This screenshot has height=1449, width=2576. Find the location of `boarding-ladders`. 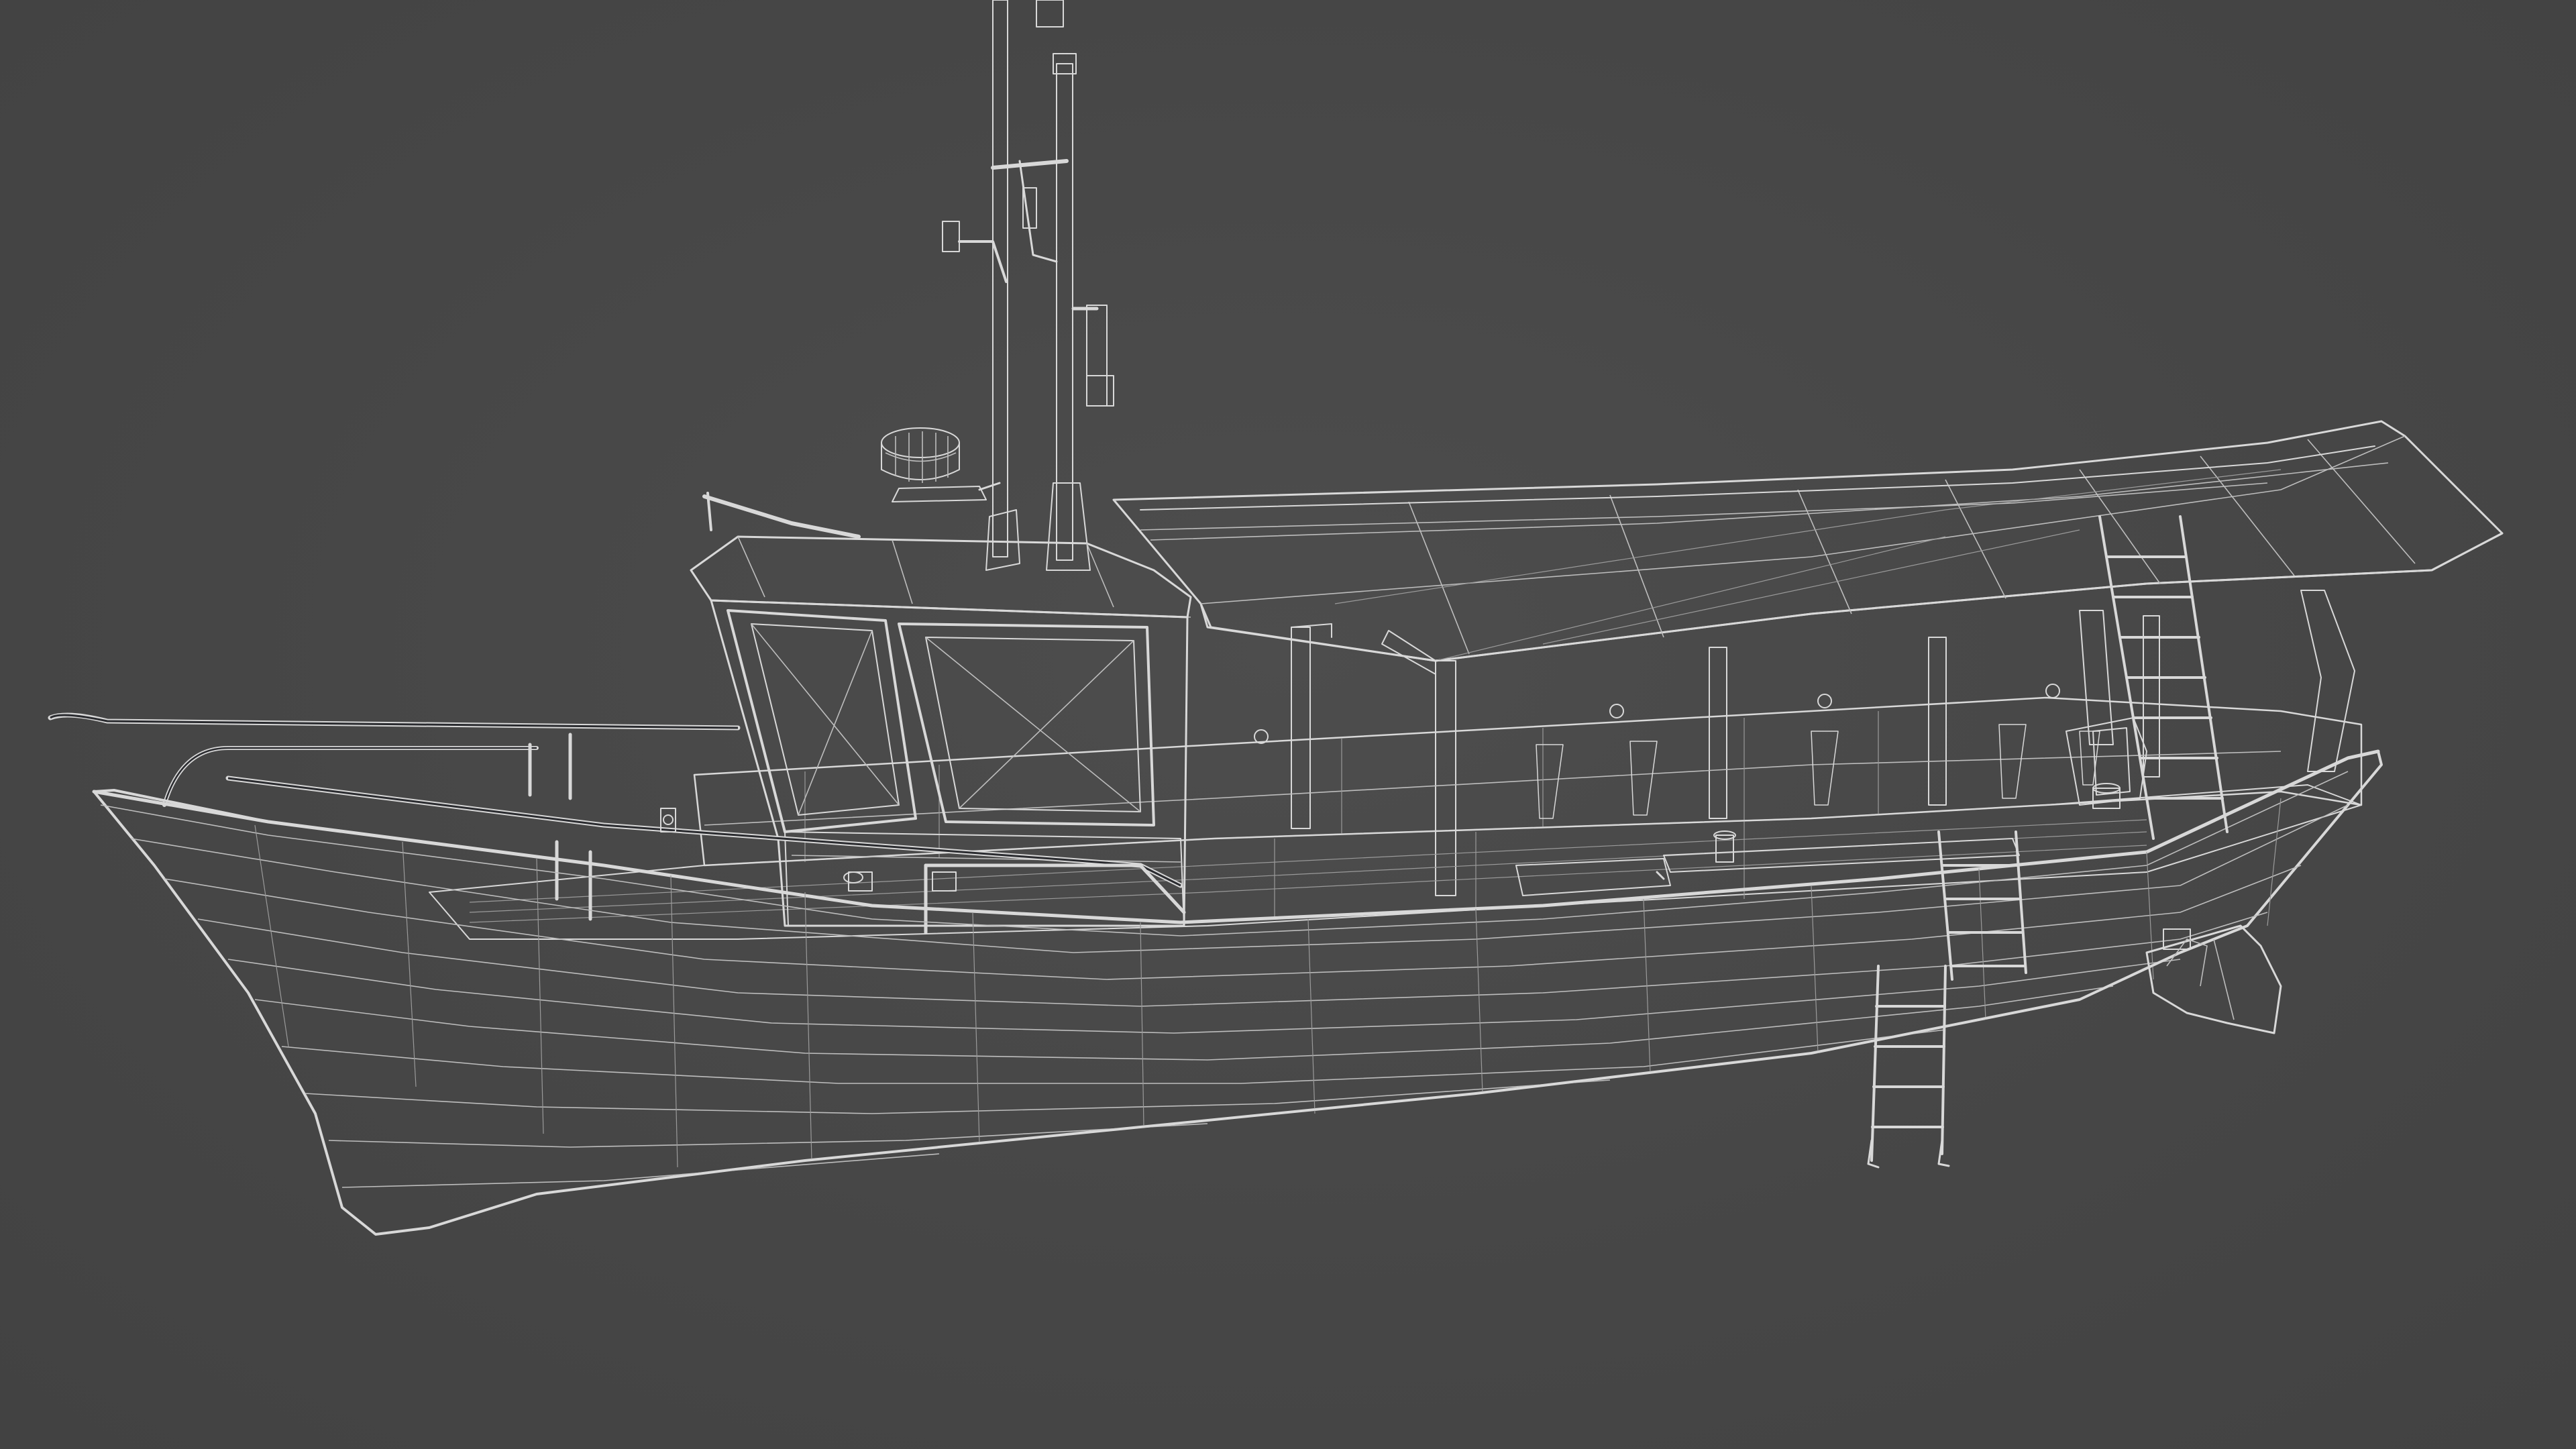

boarding-ladders is located at coordinates (2048, 842).